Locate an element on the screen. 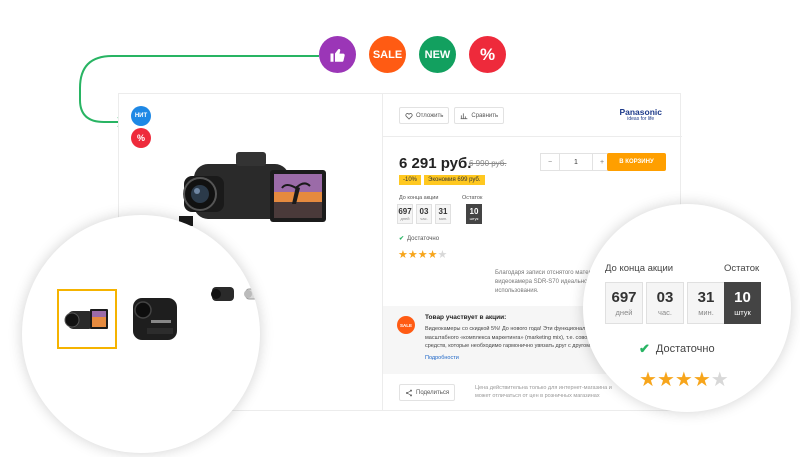  percent-mini-badge: % is located at coordinates (141, 138).